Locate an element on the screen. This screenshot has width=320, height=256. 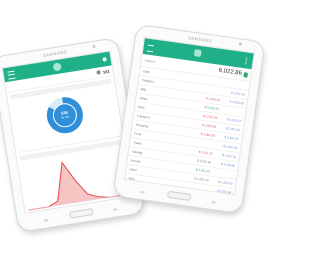
transaction-balance: $ 4,210.00 is located at coordinates (228, 164).